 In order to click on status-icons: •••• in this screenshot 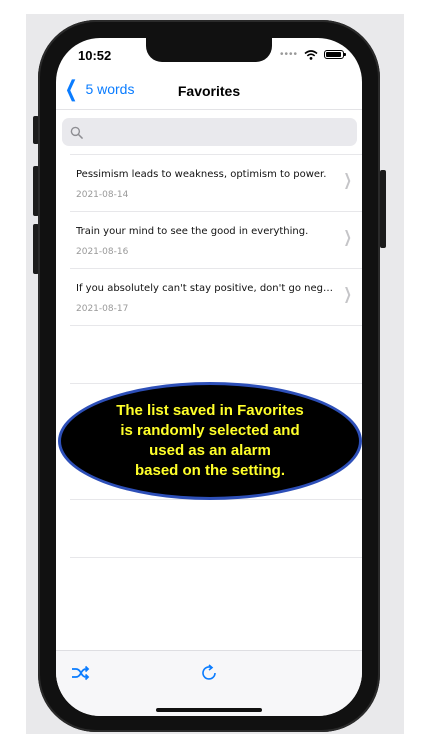, I will do `click(312, 54)`.